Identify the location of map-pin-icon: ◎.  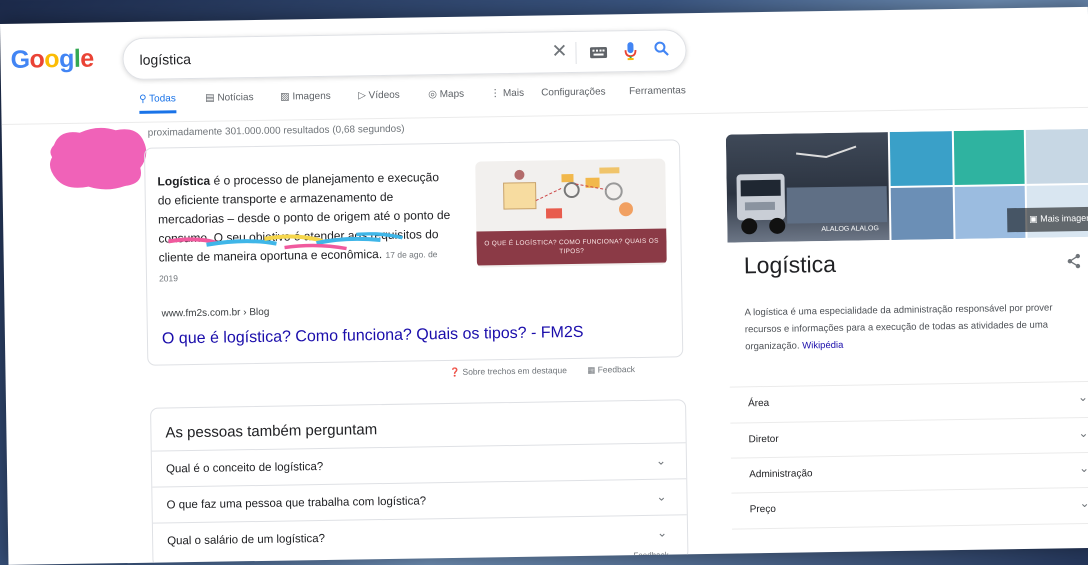
(434, 95).